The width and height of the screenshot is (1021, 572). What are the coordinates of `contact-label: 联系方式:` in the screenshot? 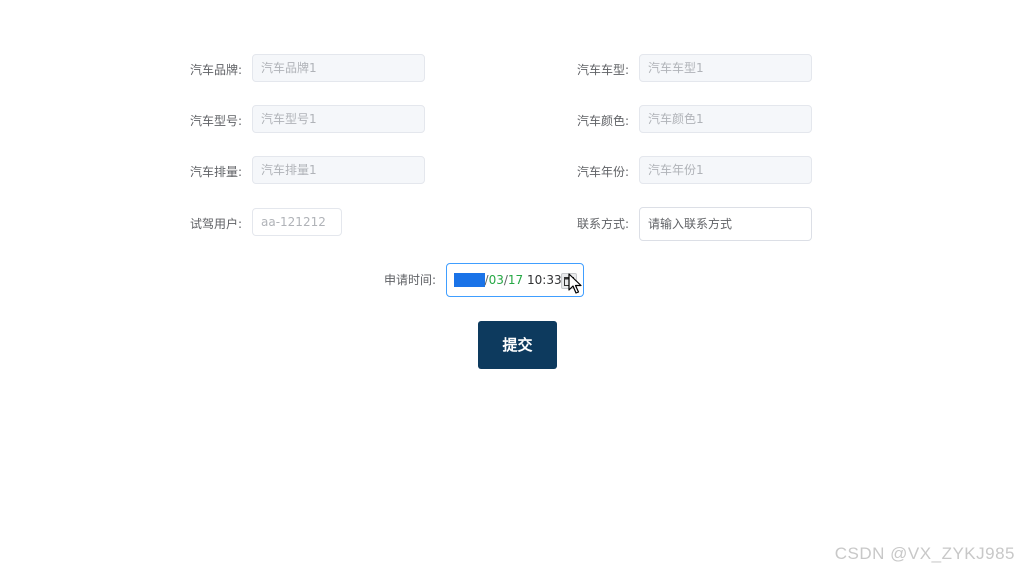 It's located at (602, 224).